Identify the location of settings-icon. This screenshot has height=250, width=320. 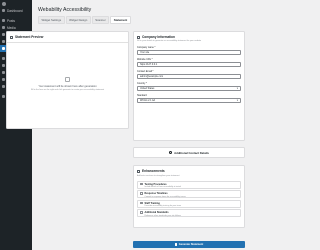
(3, 86).